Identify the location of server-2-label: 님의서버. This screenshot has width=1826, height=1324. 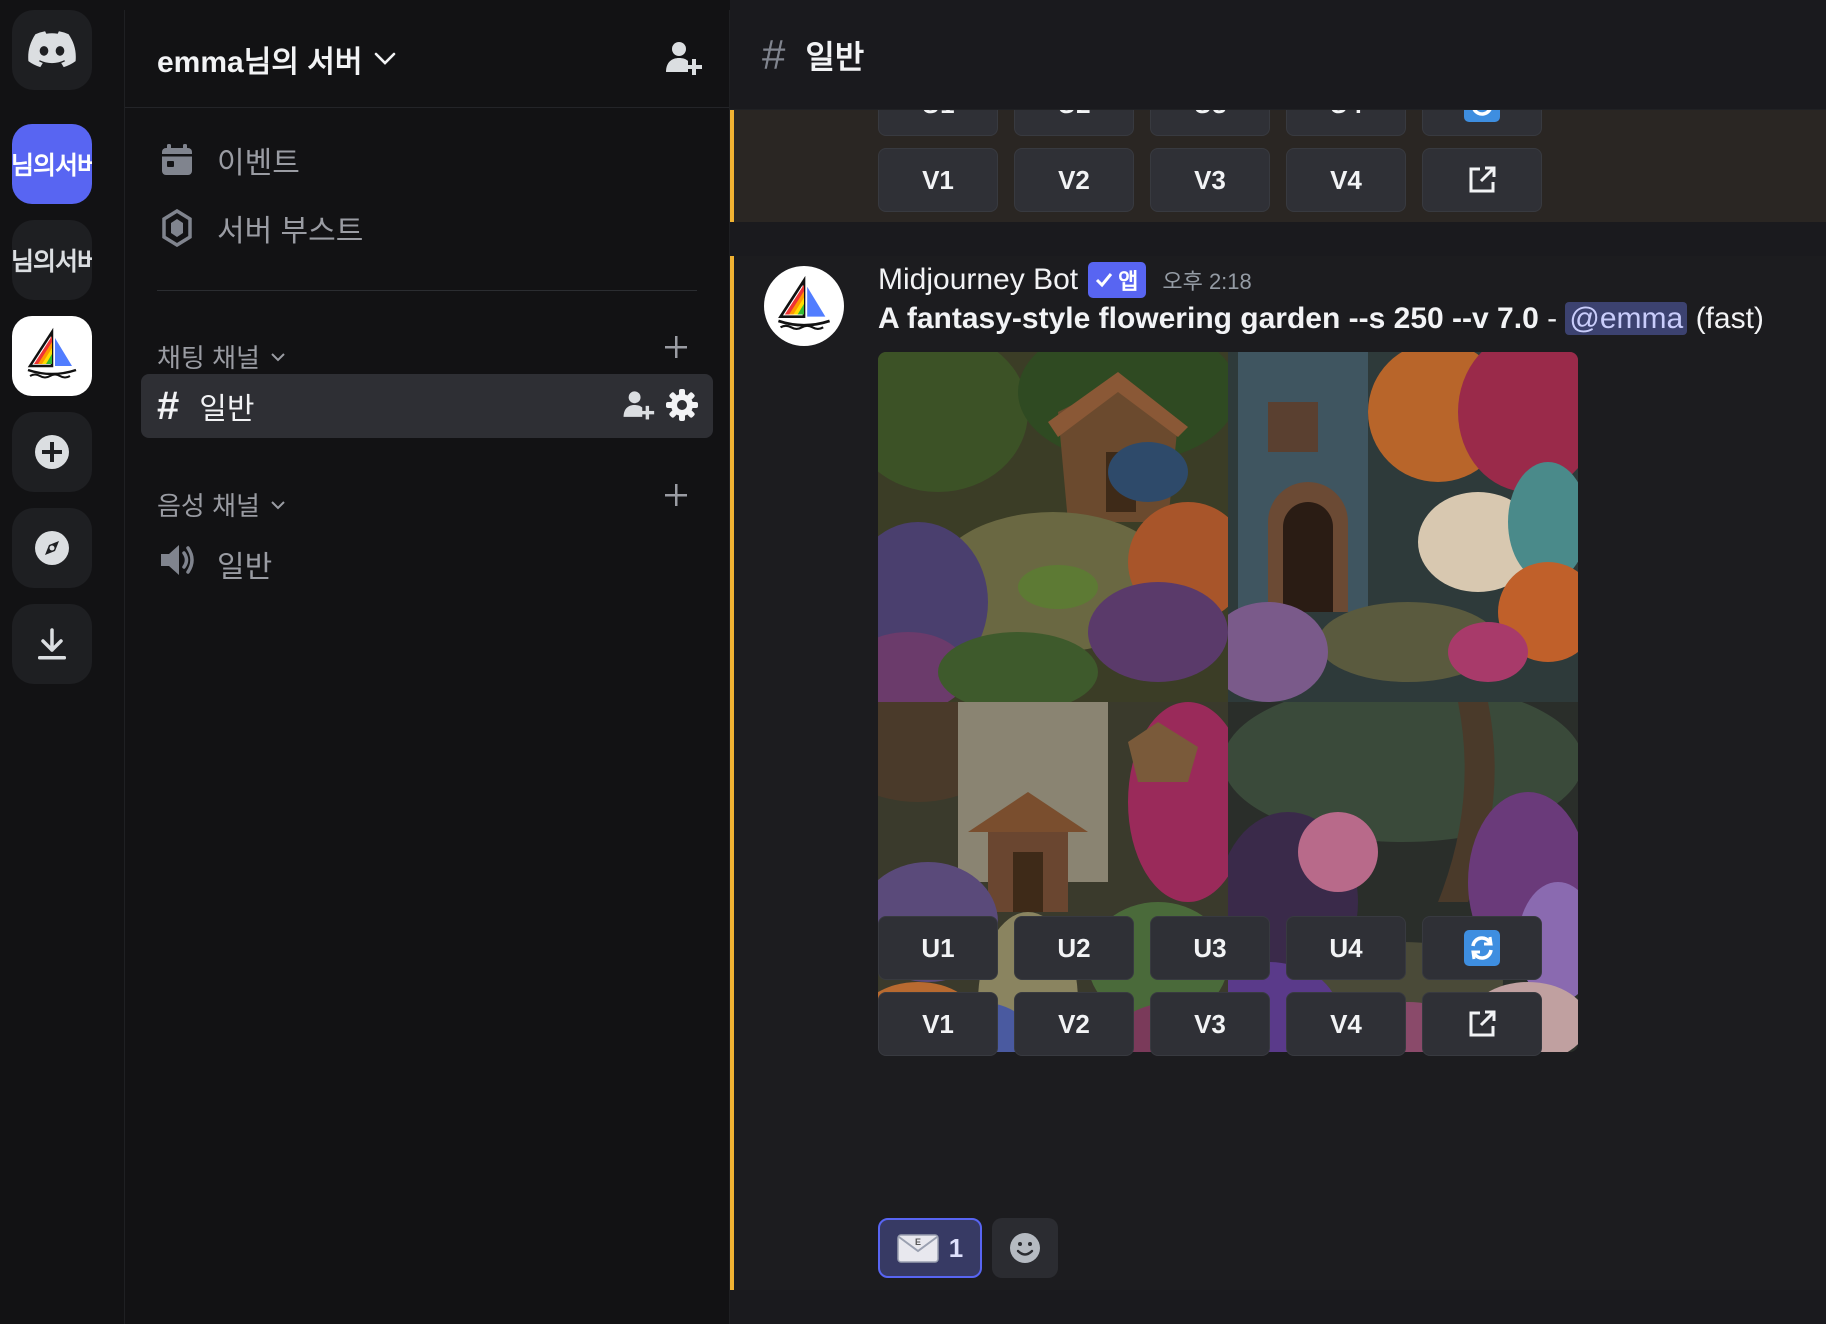
(52, 262).